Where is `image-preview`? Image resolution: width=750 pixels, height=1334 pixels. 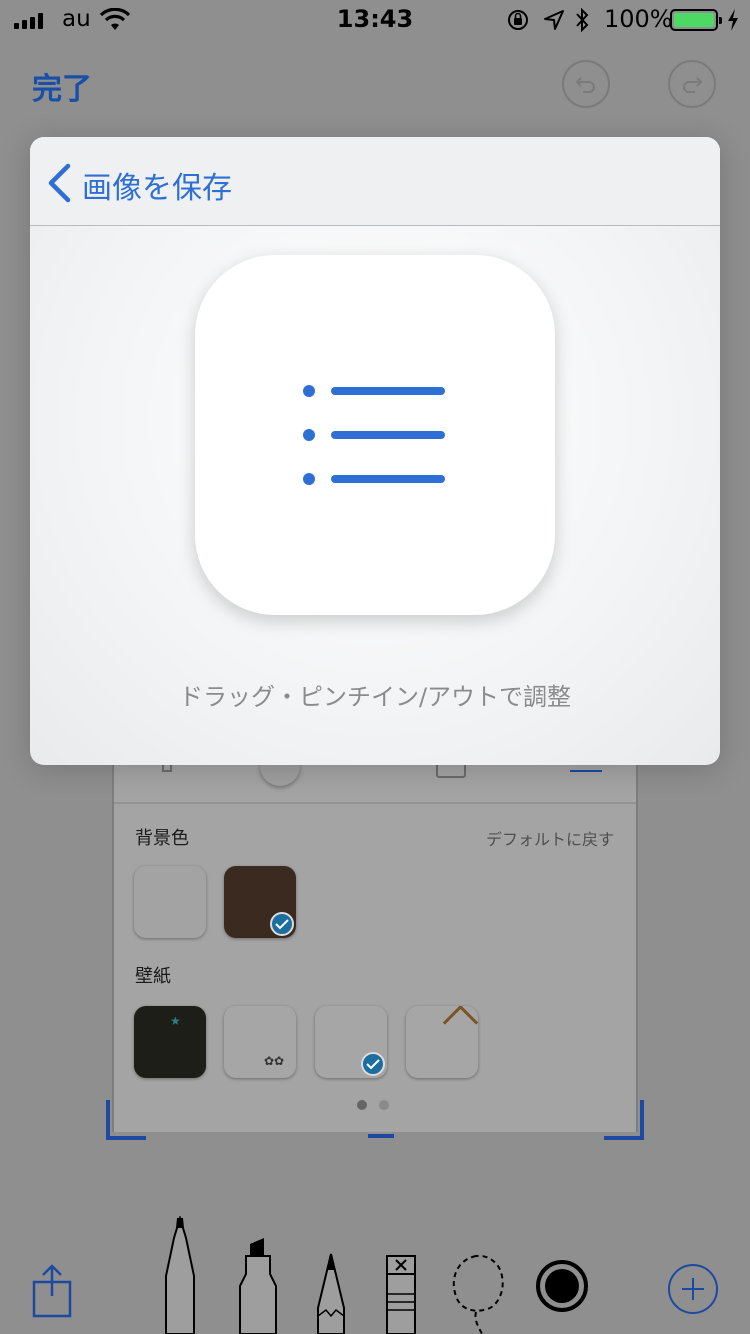
image-preview is located at coordinates (375, 435).